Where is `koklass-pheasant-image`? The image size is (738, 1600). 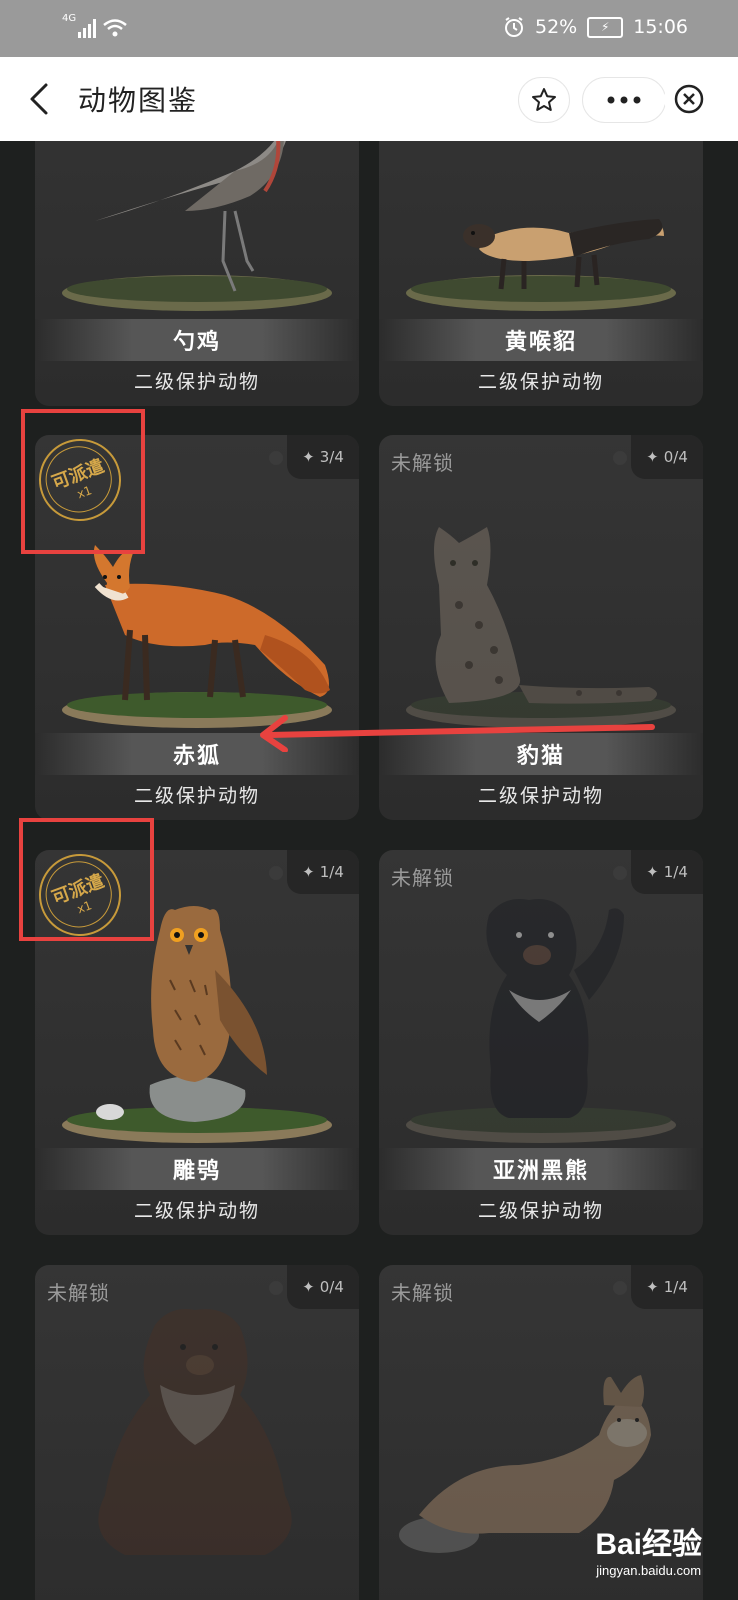 koklass-pheasant-image is located at coordinates (197, 226).